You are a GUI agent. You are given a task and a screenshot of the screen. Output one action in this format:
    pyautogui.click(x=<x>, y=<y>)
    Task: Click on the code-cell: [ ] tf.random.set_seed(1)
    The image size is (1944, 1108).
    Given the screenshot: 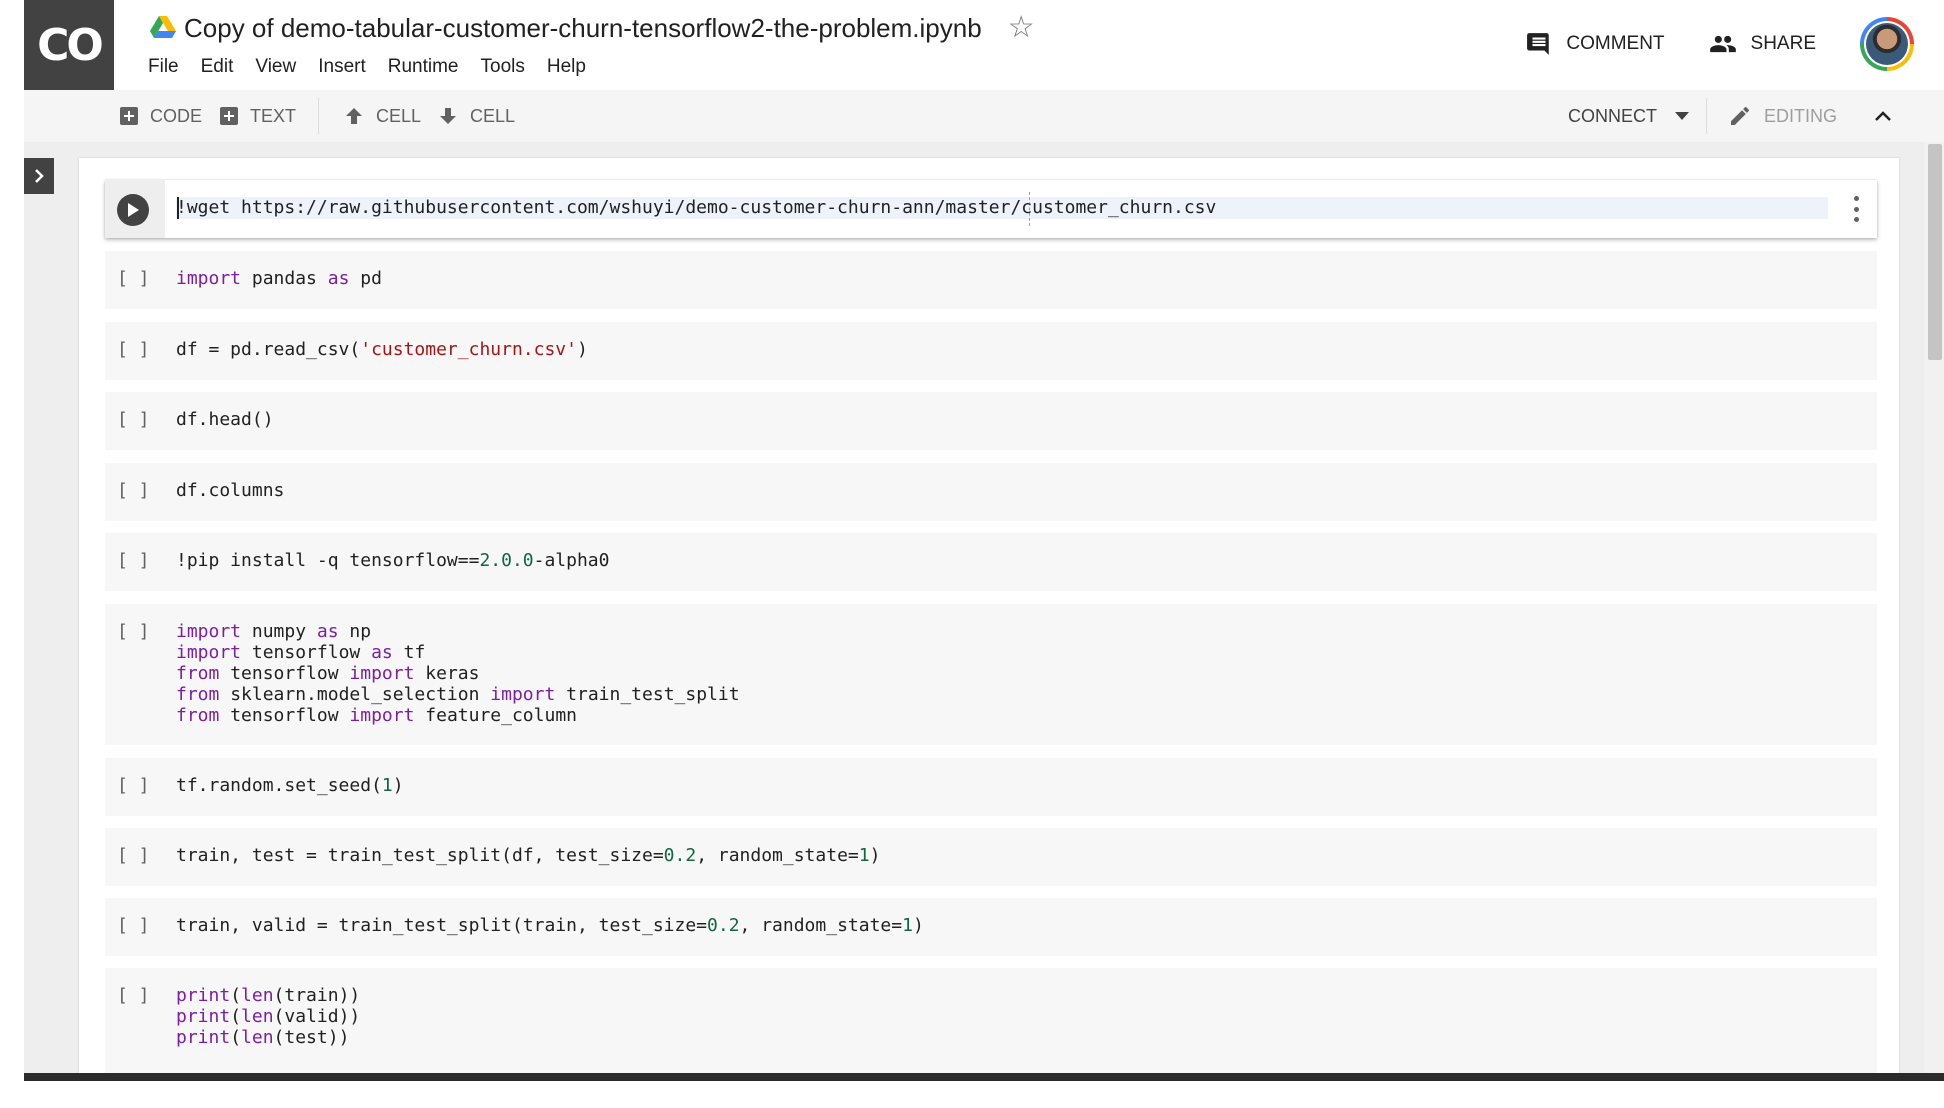 What is the action you would take?
    pyautogui.click(x=991, y=787)
    